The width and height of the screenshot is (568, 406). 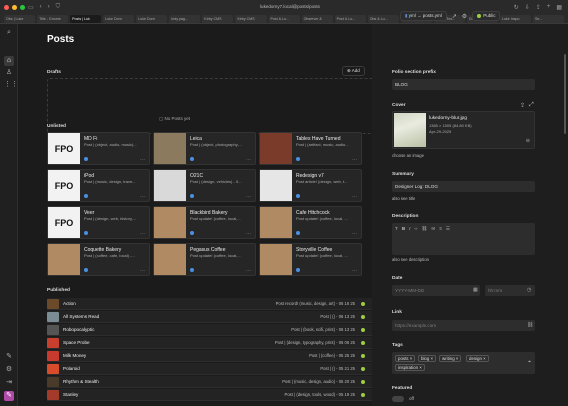 I want to click on link-input: https://example.com, so click(x=463, y=325).